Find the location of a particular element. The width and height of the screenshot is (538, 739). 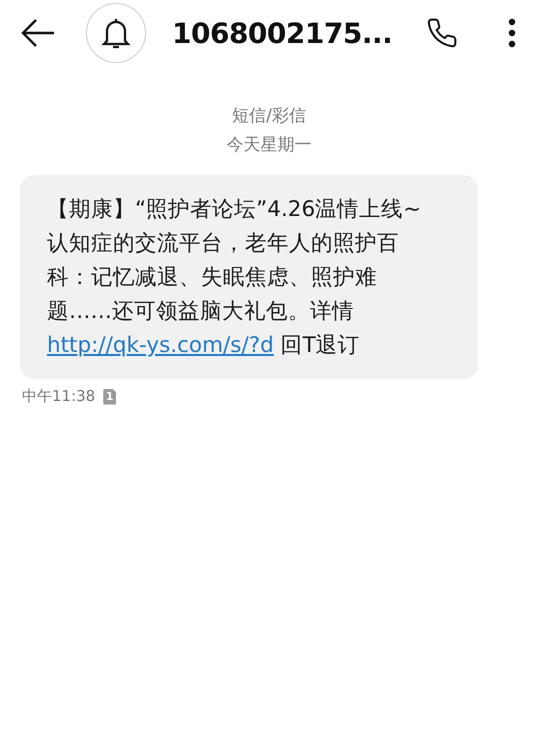

bell-icon is located at coordinates (116, 33).